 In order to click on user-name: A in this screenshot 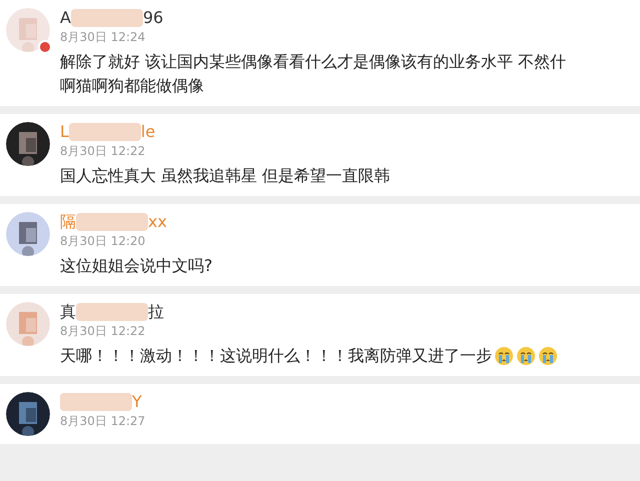, I will do `click(65, 18)`.